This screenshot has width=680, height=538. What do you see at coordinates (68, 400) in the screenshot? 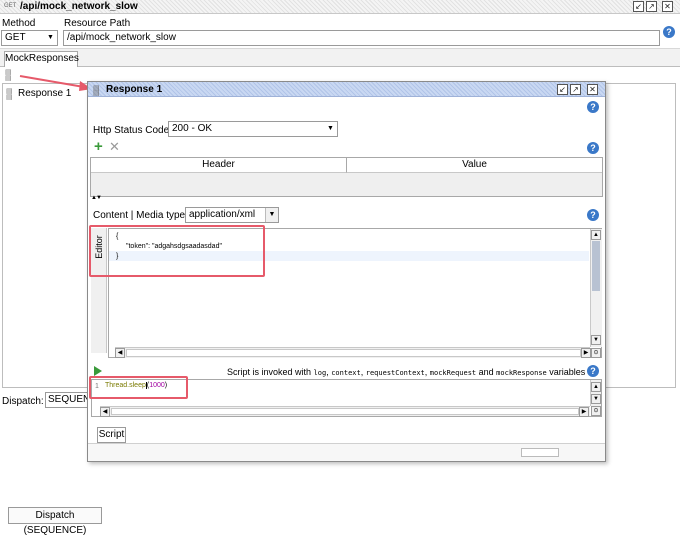
I see `dispatch-select: SEQUENC` at bounding box center [68, 400].